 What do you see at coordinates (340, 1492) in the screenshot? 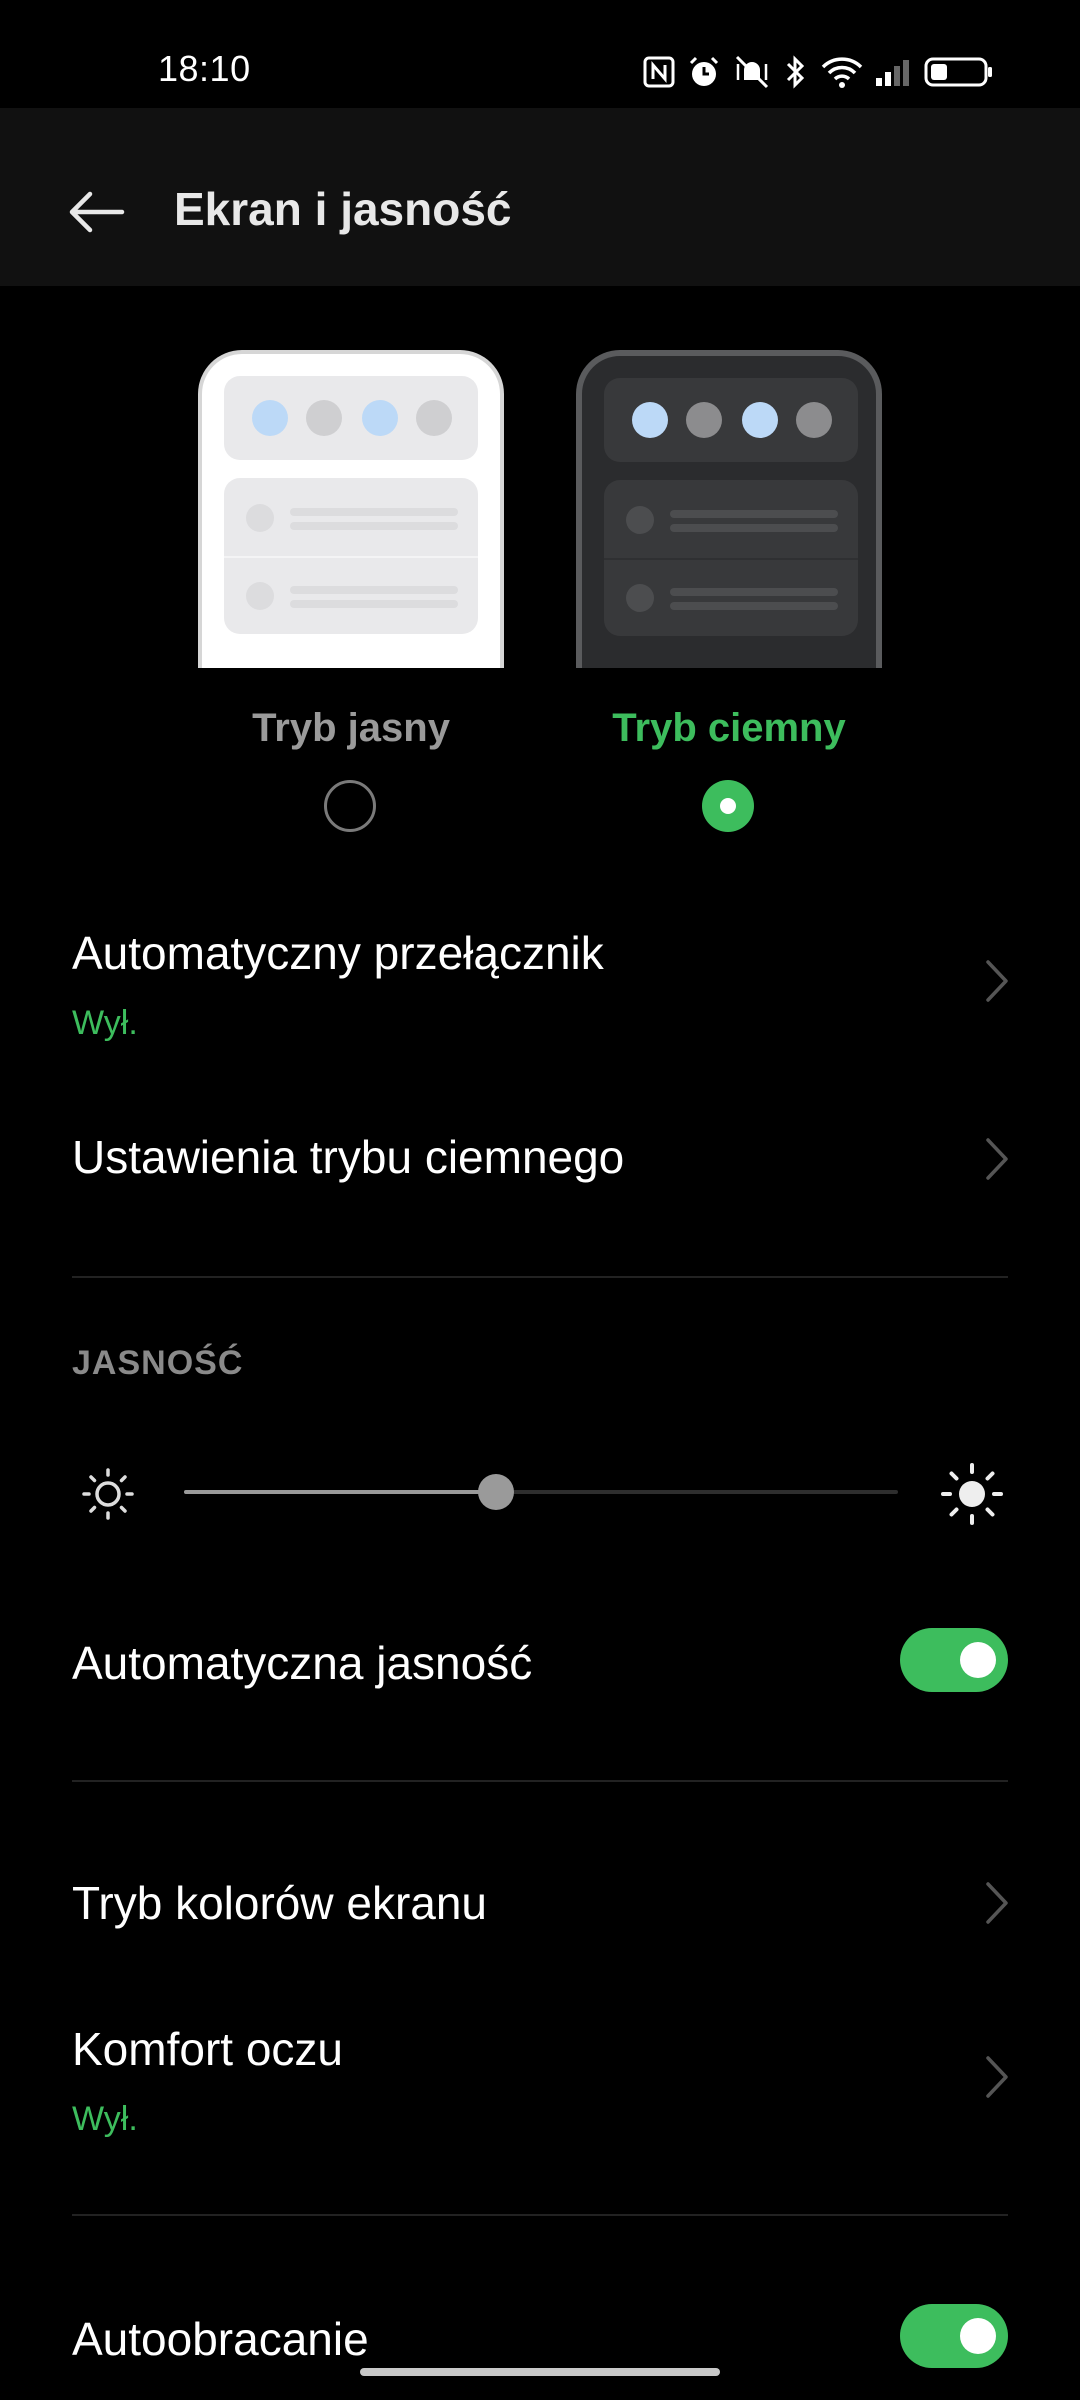
I see `brightness-slider-fill` at bounding box center [340, 1492].